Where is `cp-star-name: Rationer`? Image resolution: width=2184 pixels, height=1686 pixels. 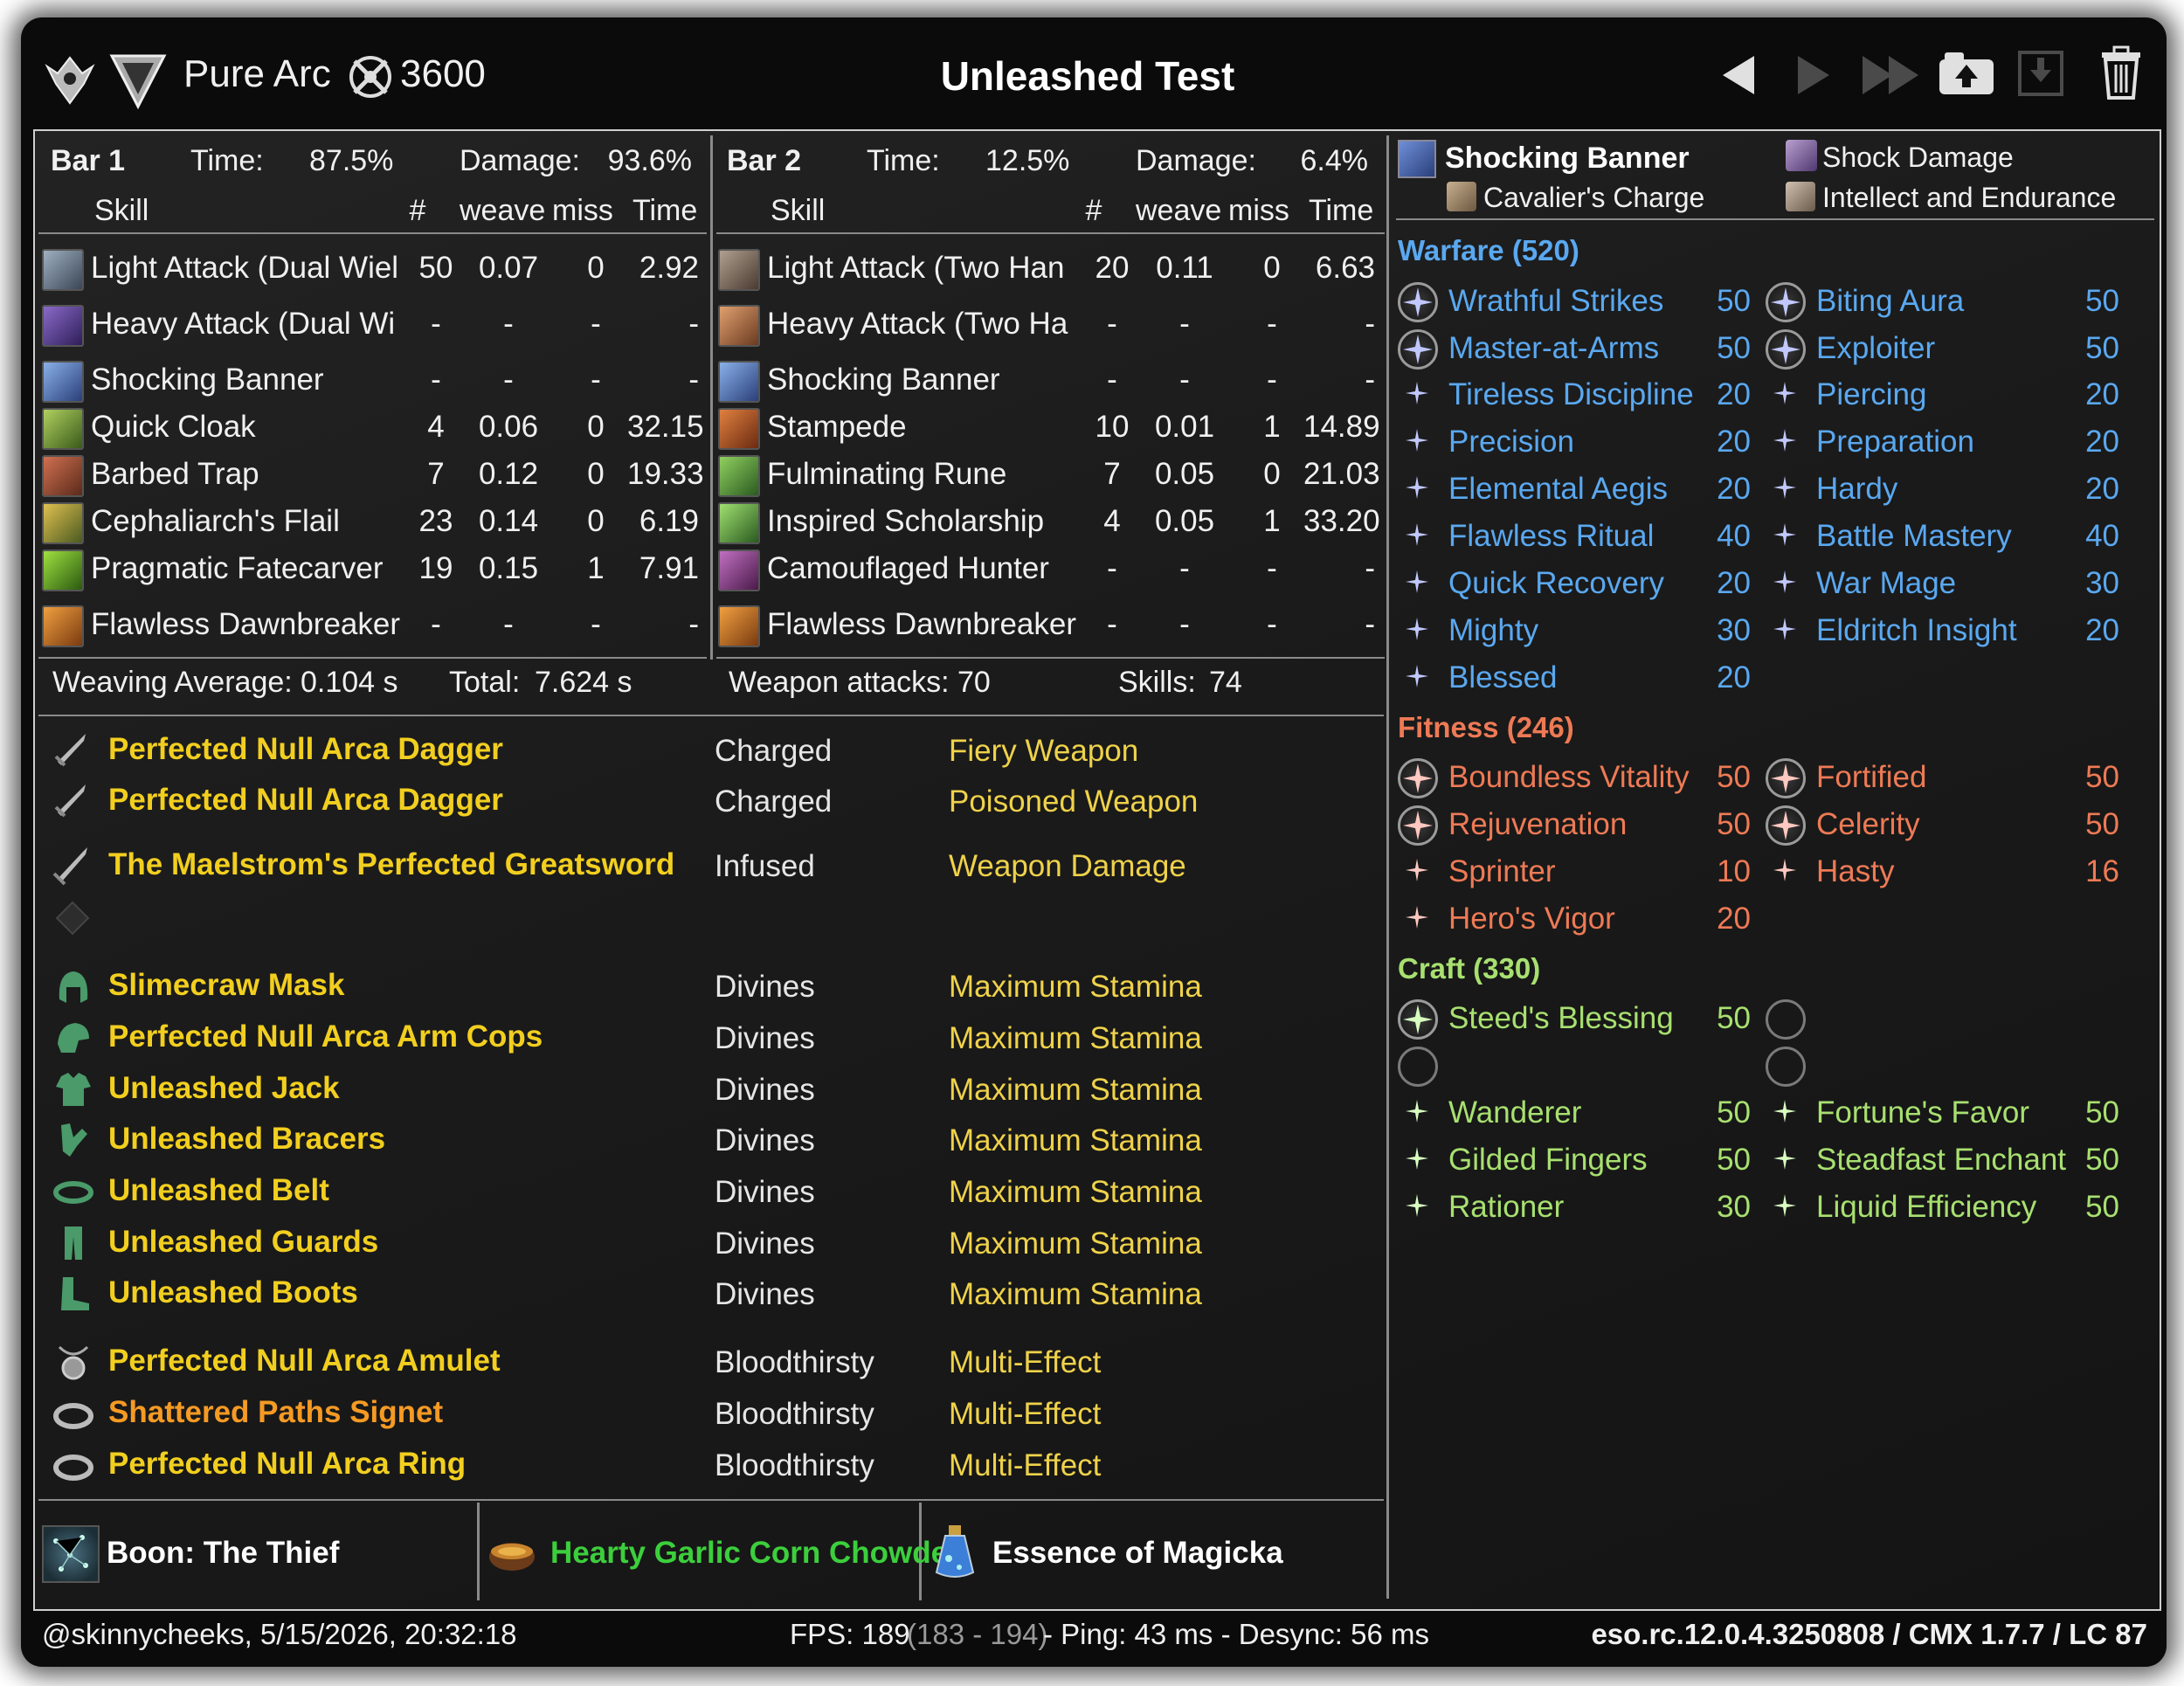 cp-star-name: Rationer is located at coordinates (1506, 1207).